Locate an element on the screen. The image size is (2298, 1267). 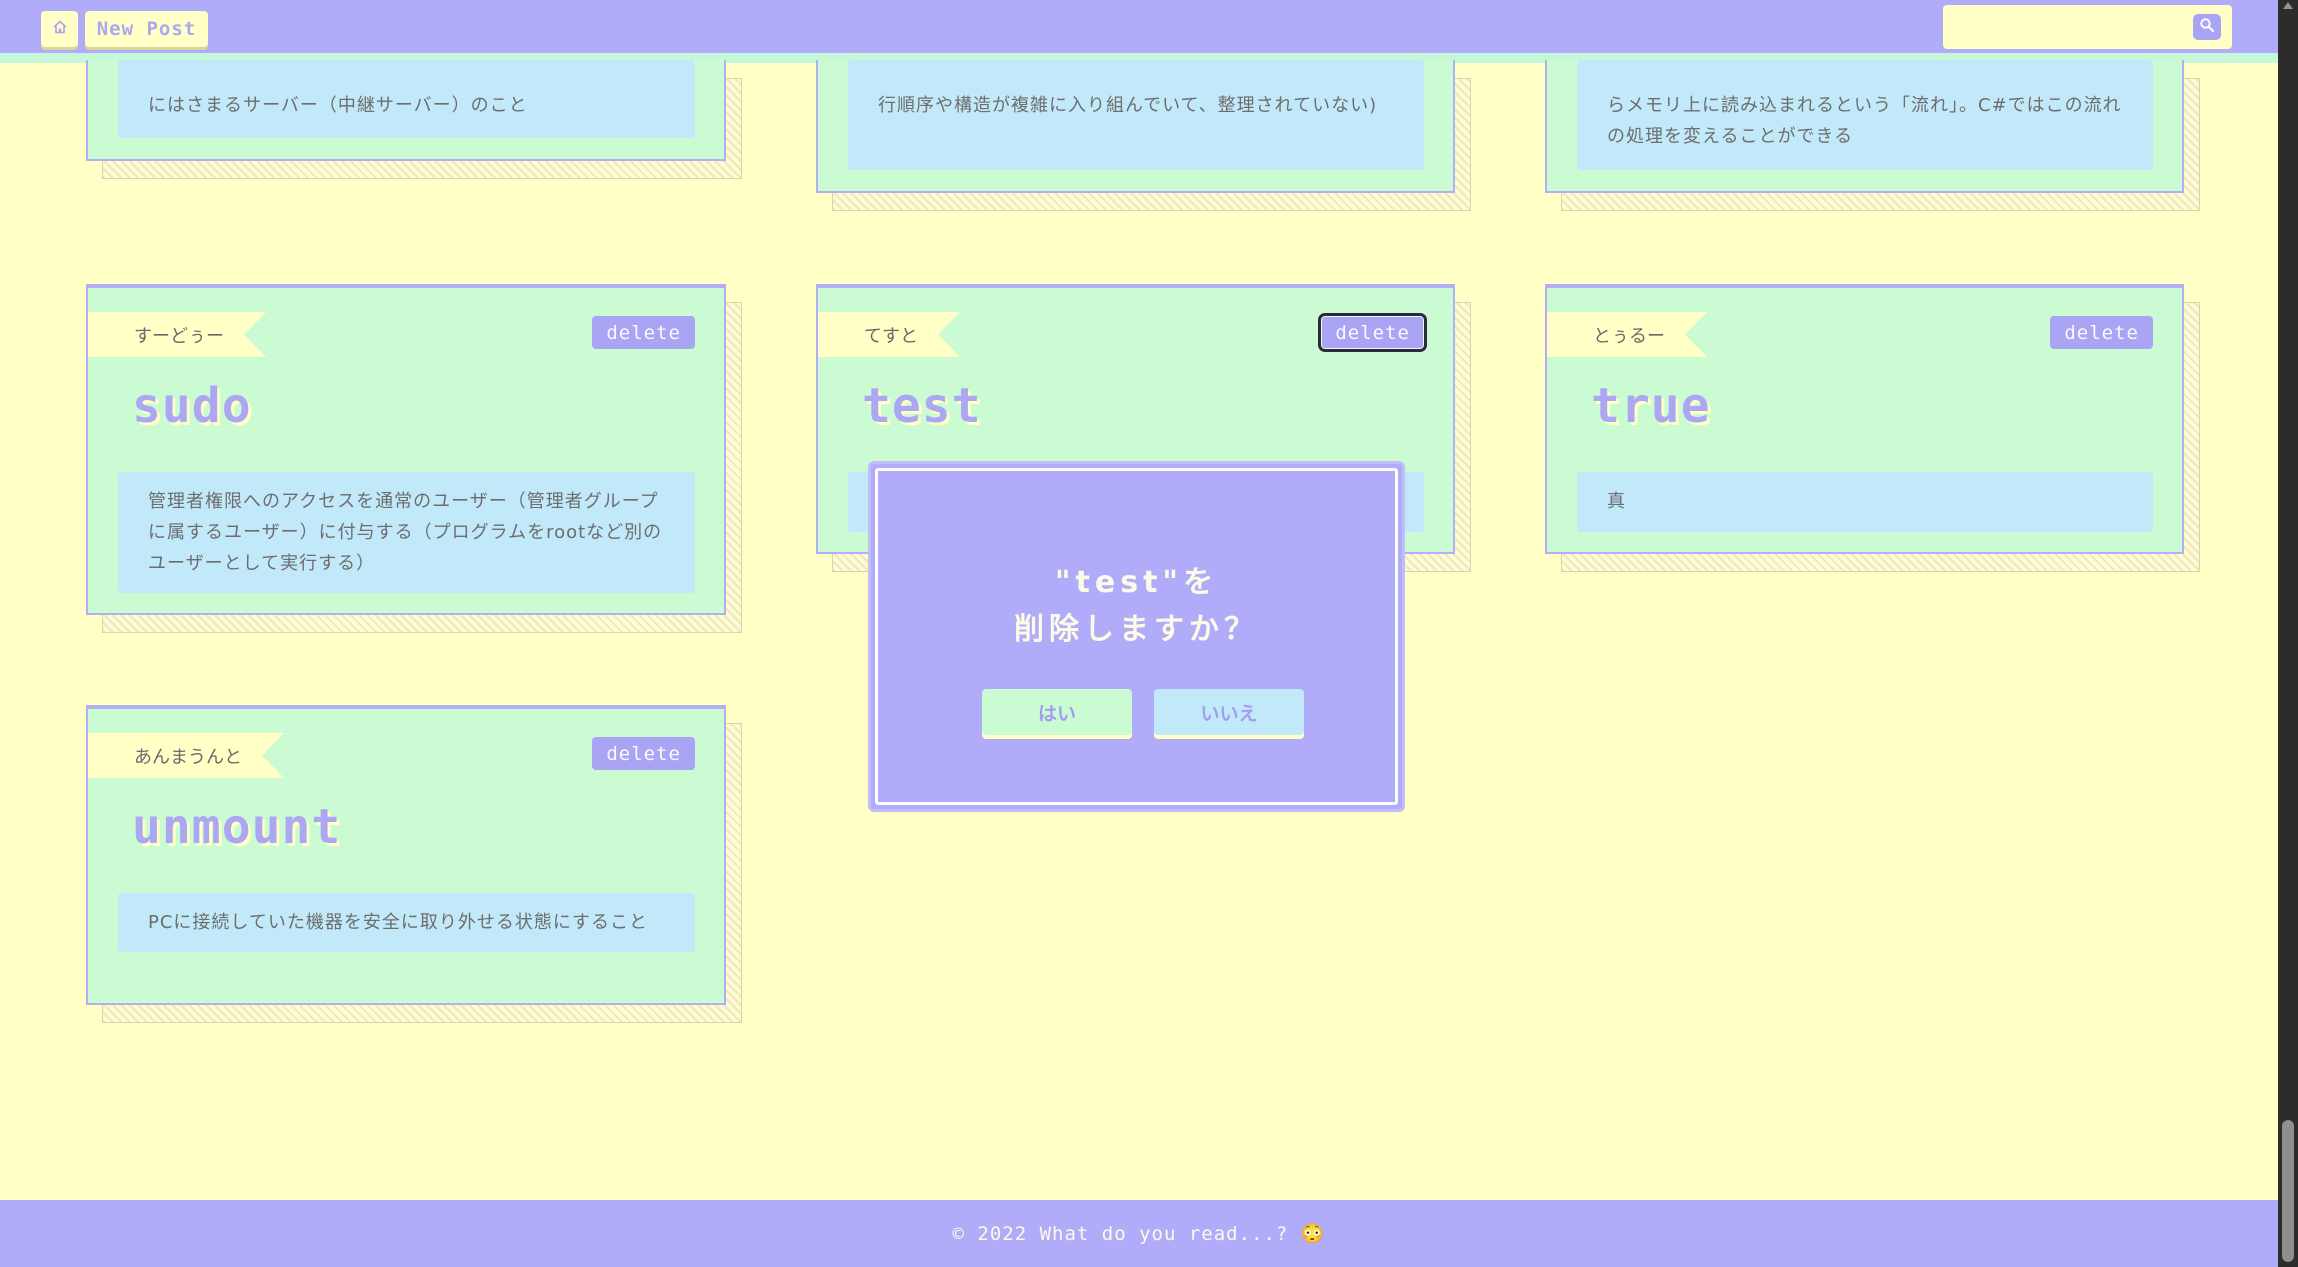
card-description: PCに接続していた機器を安全に取り外せる状態にすること is located at coordinates (406, 922).